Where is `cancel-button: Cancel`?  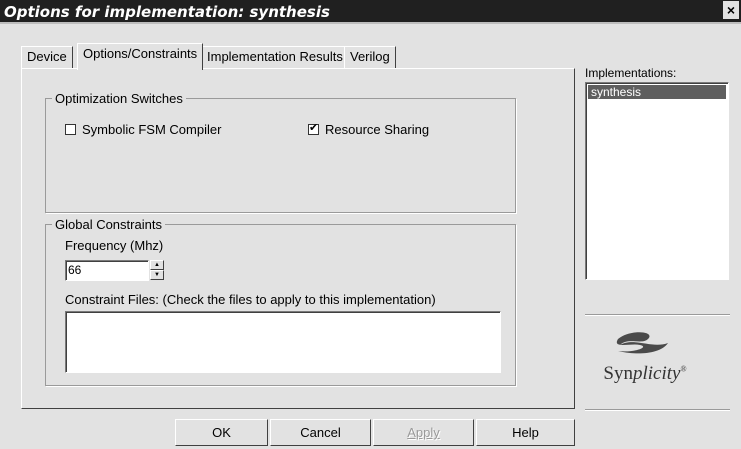
cancel-button: Cancel is located at coordinates (320, 432).